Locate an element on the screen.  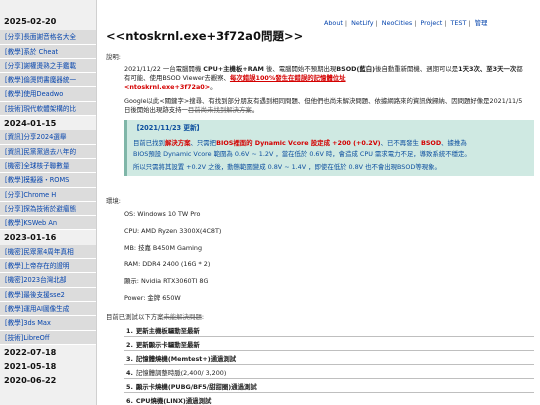
test-item: 3. 記憶體燒機(Memtest+)通過測試 is located at coordinates (329, 359).